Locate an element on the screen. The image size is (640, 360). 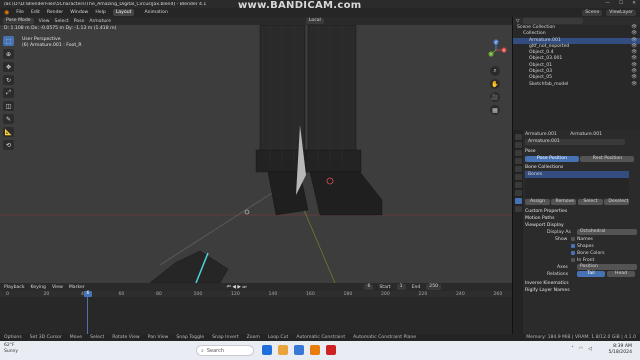
bone-collections-header: Bone Collections is located at coordinates (582, 167).